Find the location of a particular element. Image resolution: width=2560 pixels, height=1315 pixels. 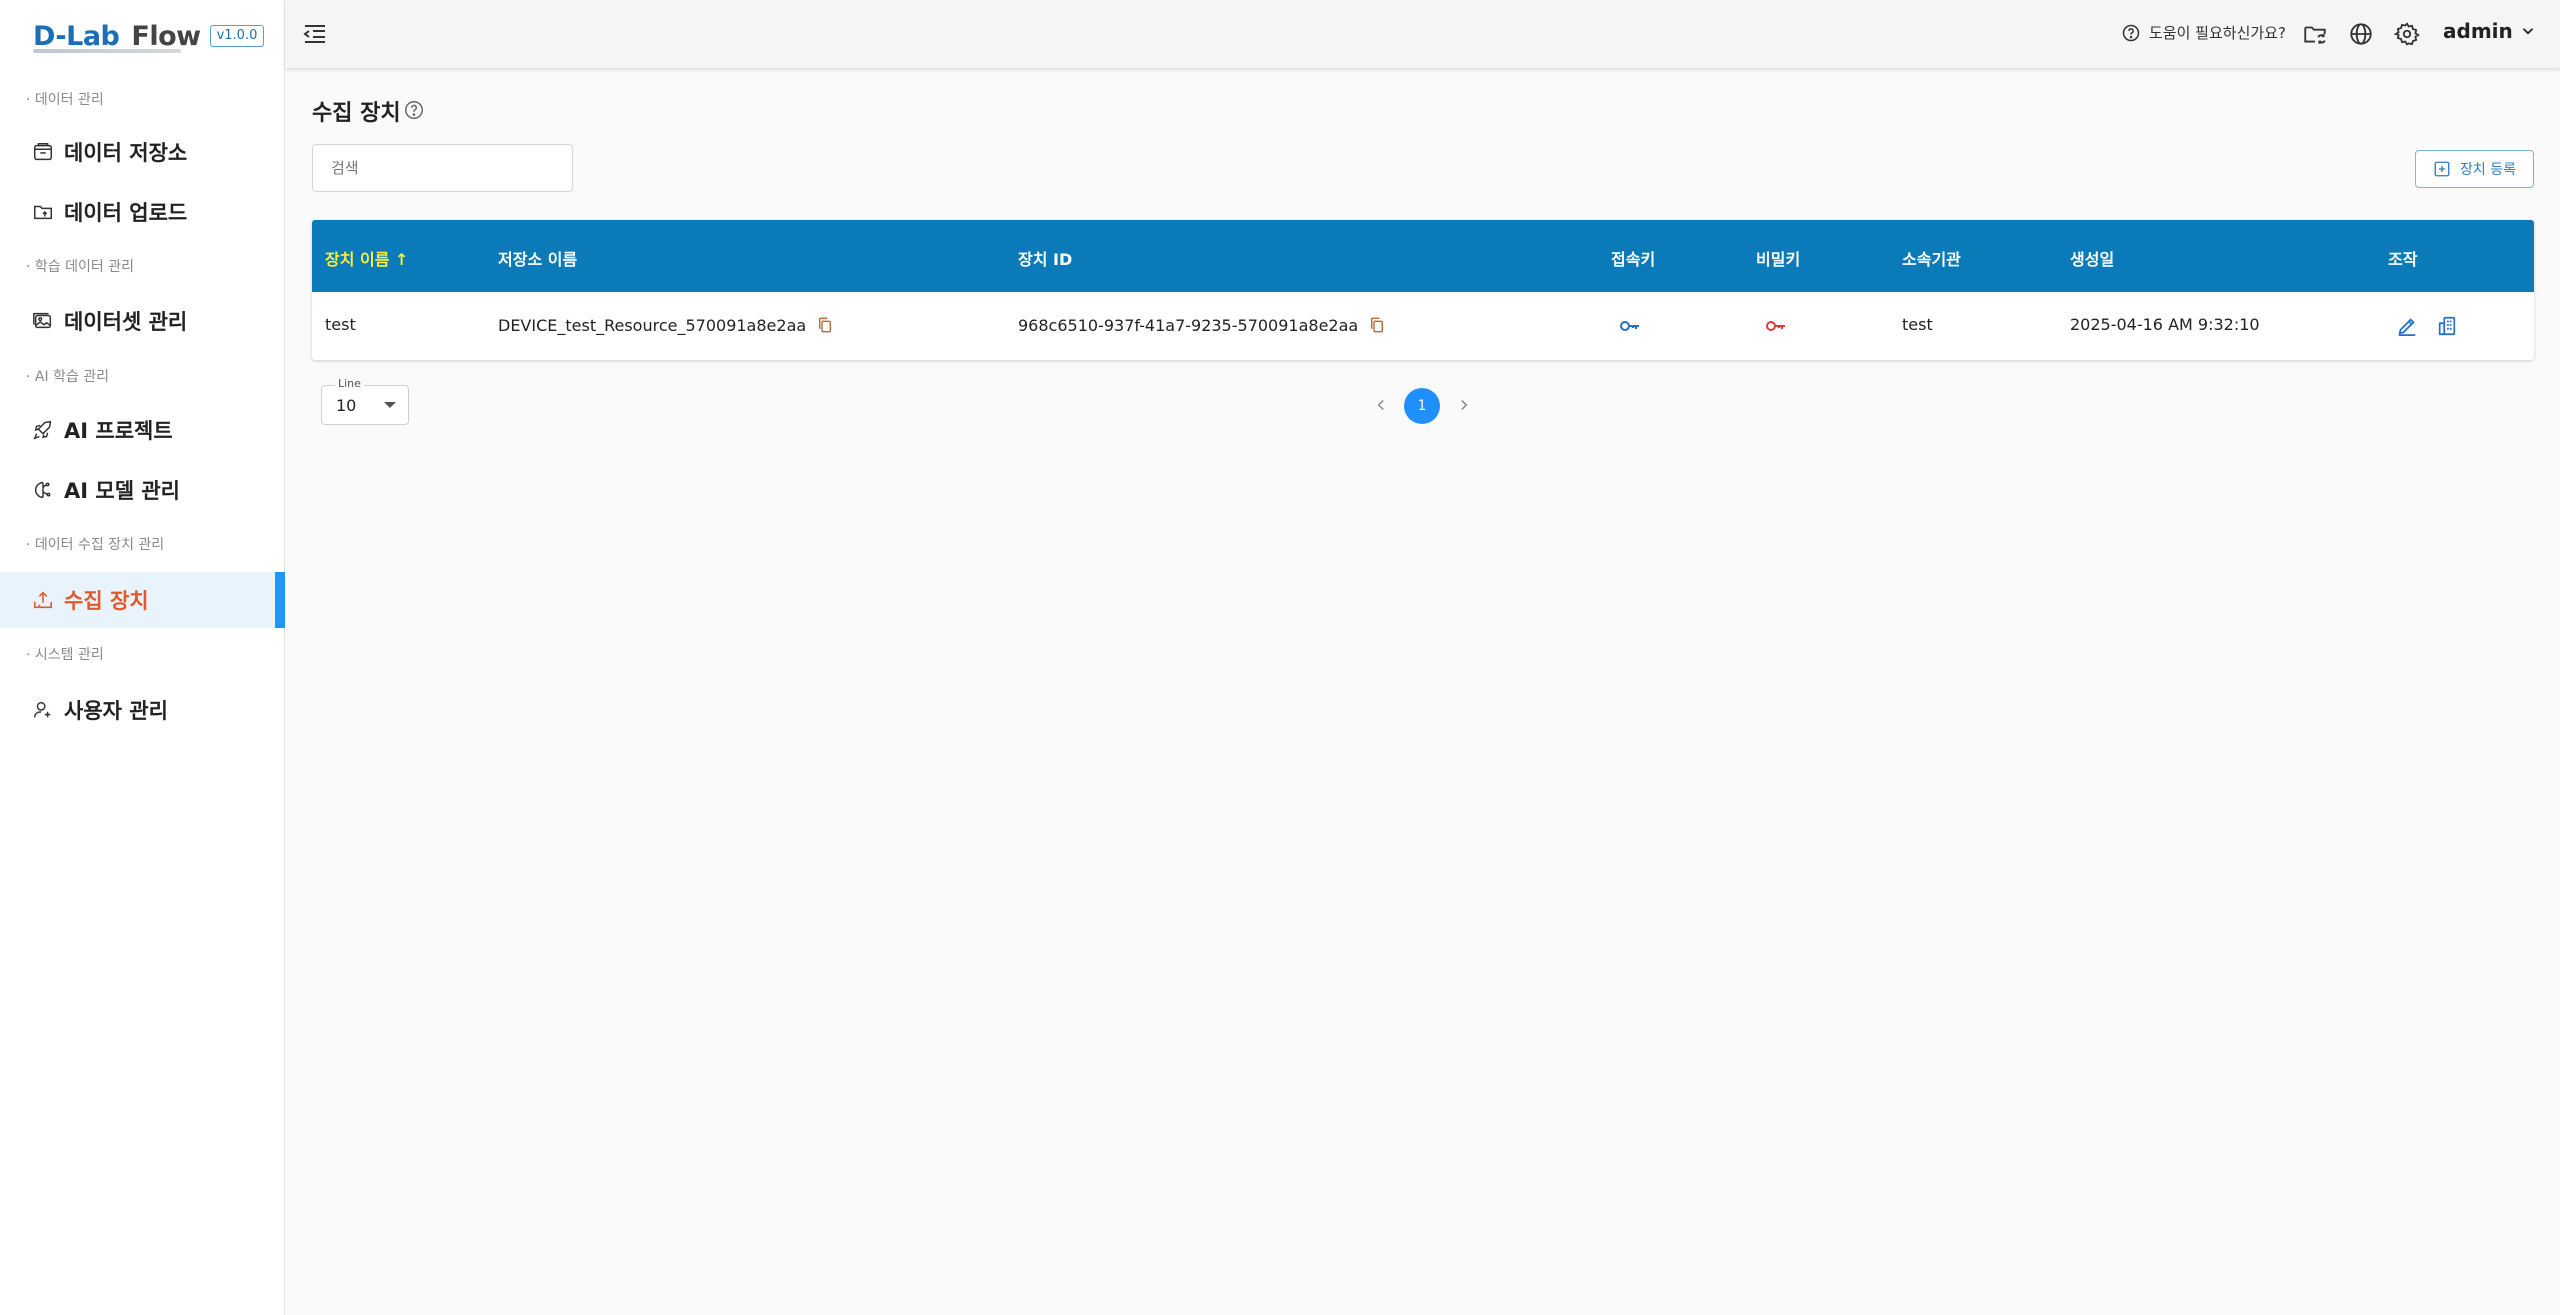

section-label-training-data: · 학습 데이터 관리 is located at coordinates (80, 267).